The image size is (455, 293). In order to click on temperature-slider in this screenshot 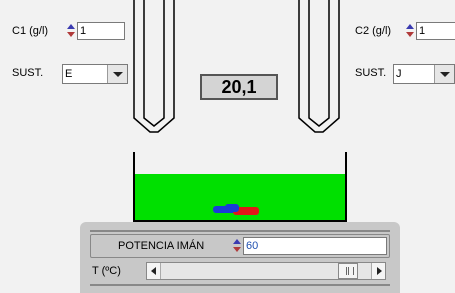, I will do `click(266, 271)`.